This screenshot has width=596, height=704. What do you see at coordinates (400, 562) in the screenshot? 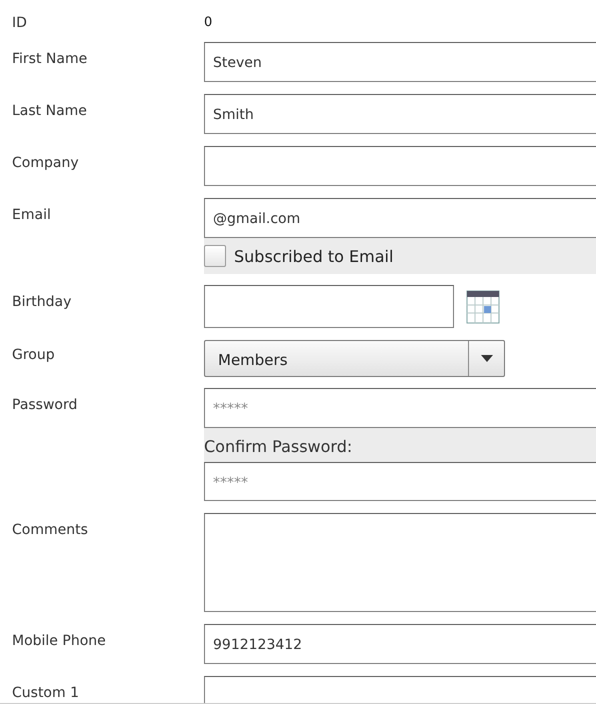
I see `comments-field` at bounding box center [400, 562].